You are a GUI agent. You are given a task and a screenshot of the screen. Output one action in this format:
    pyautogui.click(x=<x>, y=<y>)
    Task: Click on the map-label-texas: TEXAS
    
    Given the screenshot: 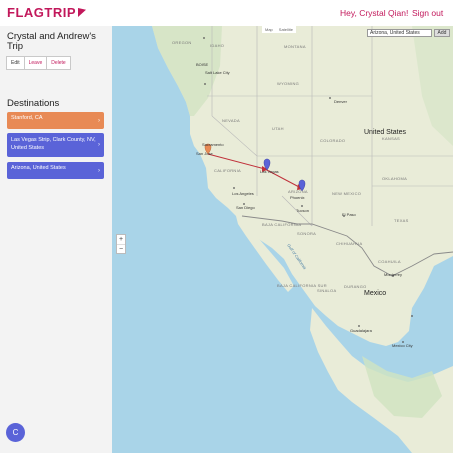 What is the action you would take?
    pyautogui.click(x=401, y=220)
    